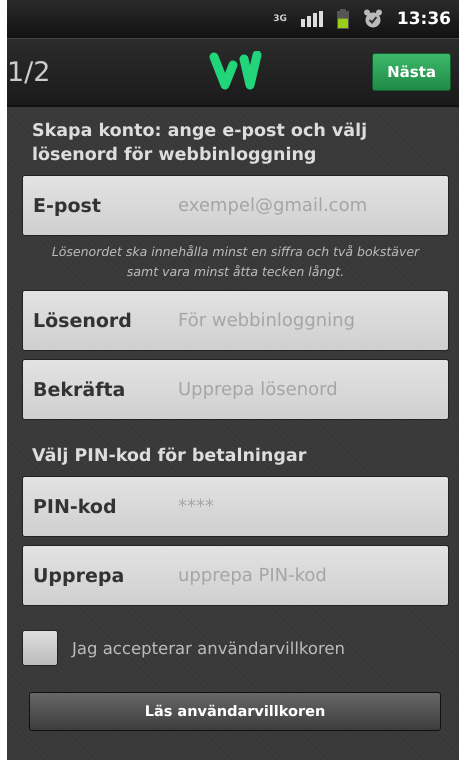 The height and width of the screenshot is (767, 463). What do you see at coordinates (199, 143) in the screenshot?
I see `section-heading: Skapa konto: ange e-post och välj lösenord för webbinloggning` at bounding box center [199, 143].